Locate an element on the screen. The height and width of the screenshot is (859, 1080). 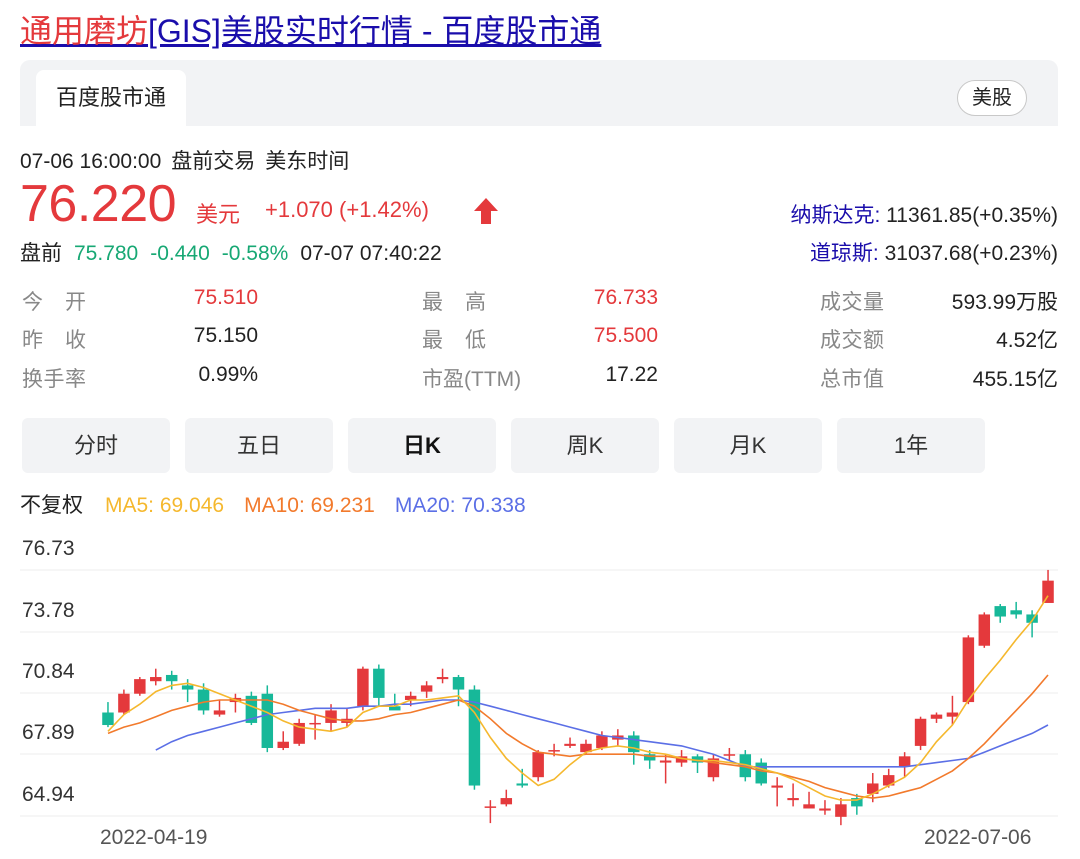
y-tick-label: 67.89 is located at coordinates (48, 732).